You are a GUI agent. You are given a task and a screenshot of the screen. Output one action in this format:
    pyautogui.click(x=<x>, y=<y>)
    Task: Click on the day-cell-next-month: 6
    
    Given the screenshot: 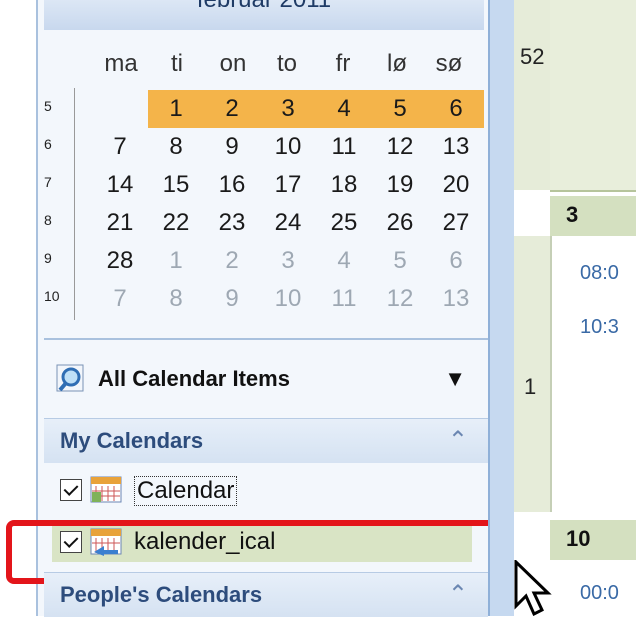 What is the action you would take?
    pyautogui.click(x=456, y=261)
    